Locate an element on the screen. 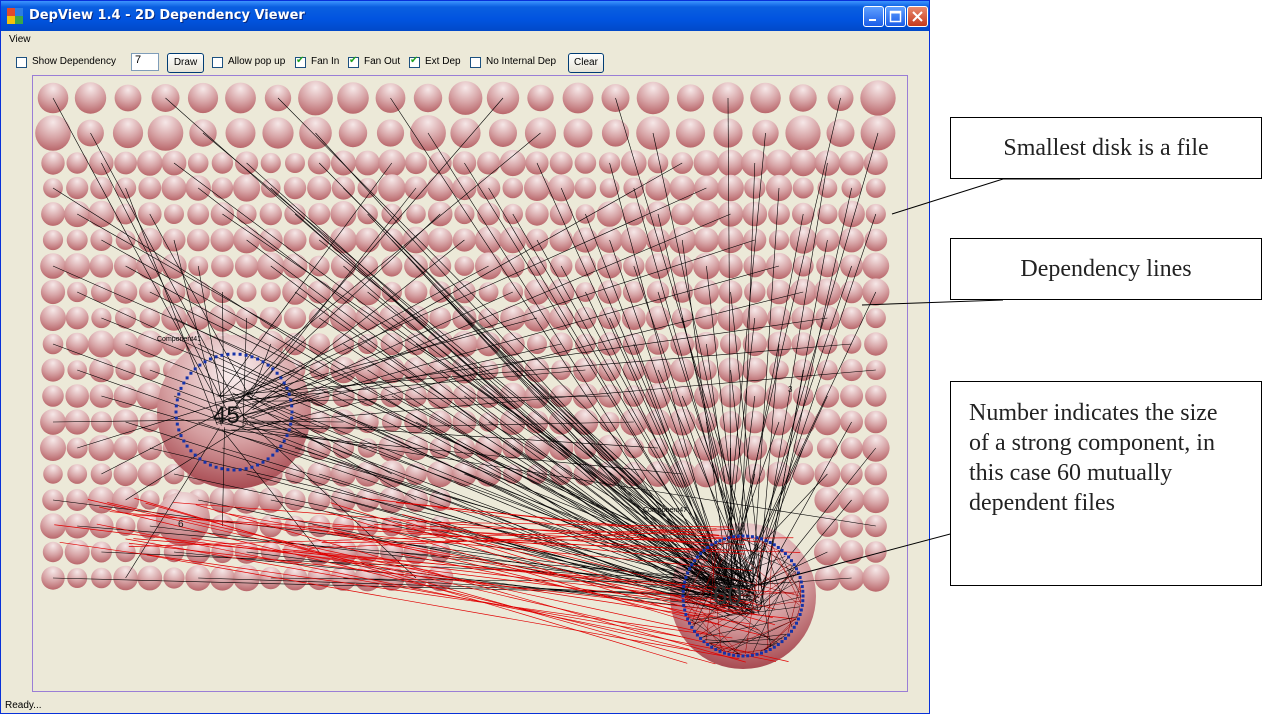 The image size is (1267, 714). menu-view: View is located at coordinates (20, 39).